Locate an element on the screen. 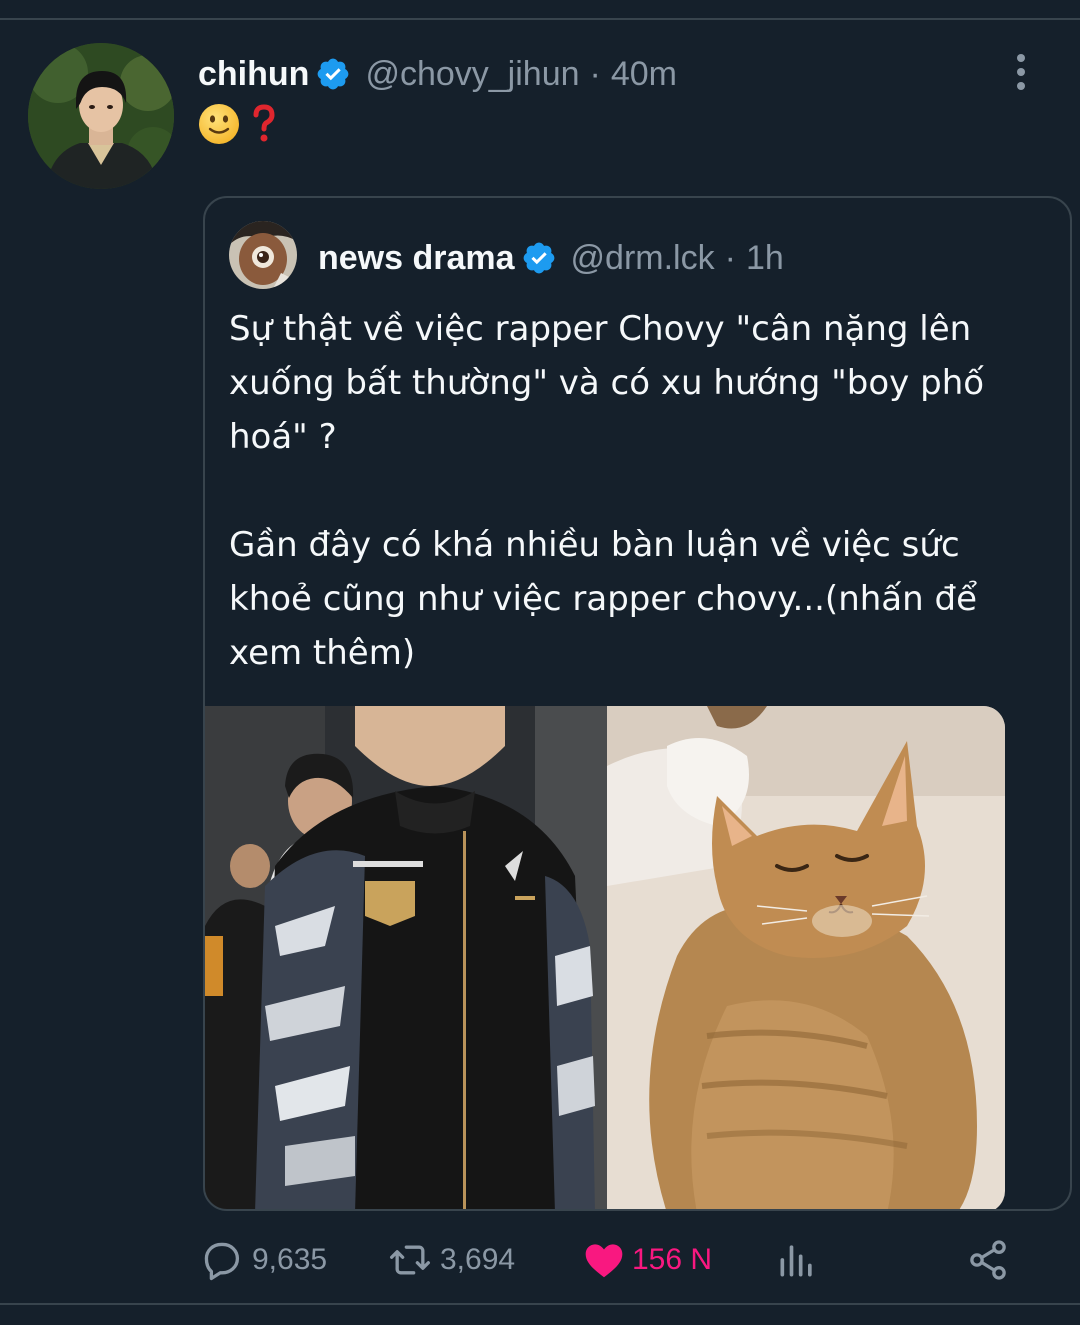  bottom-divider is located at coordinates (540, 1304).